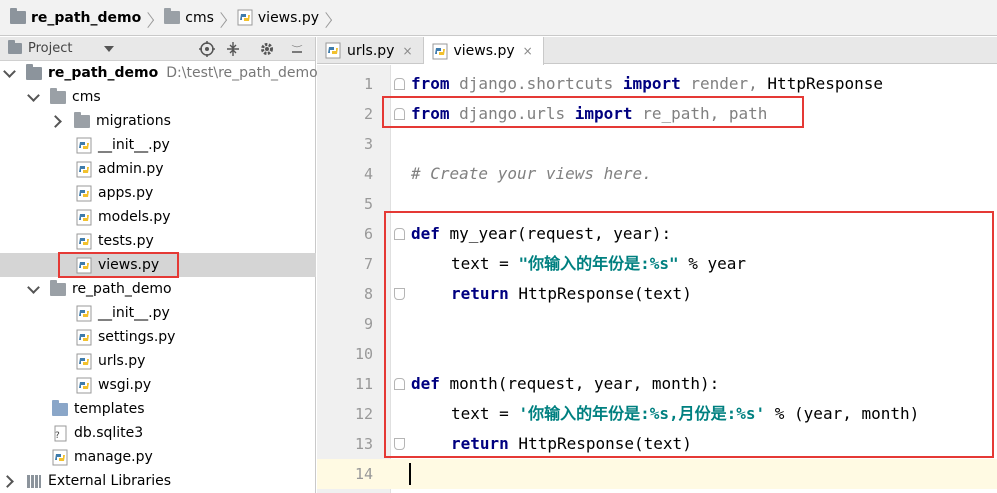 The image size is (997, 493). I want to click on tree-item-label: urls.py, so click(122, 361).